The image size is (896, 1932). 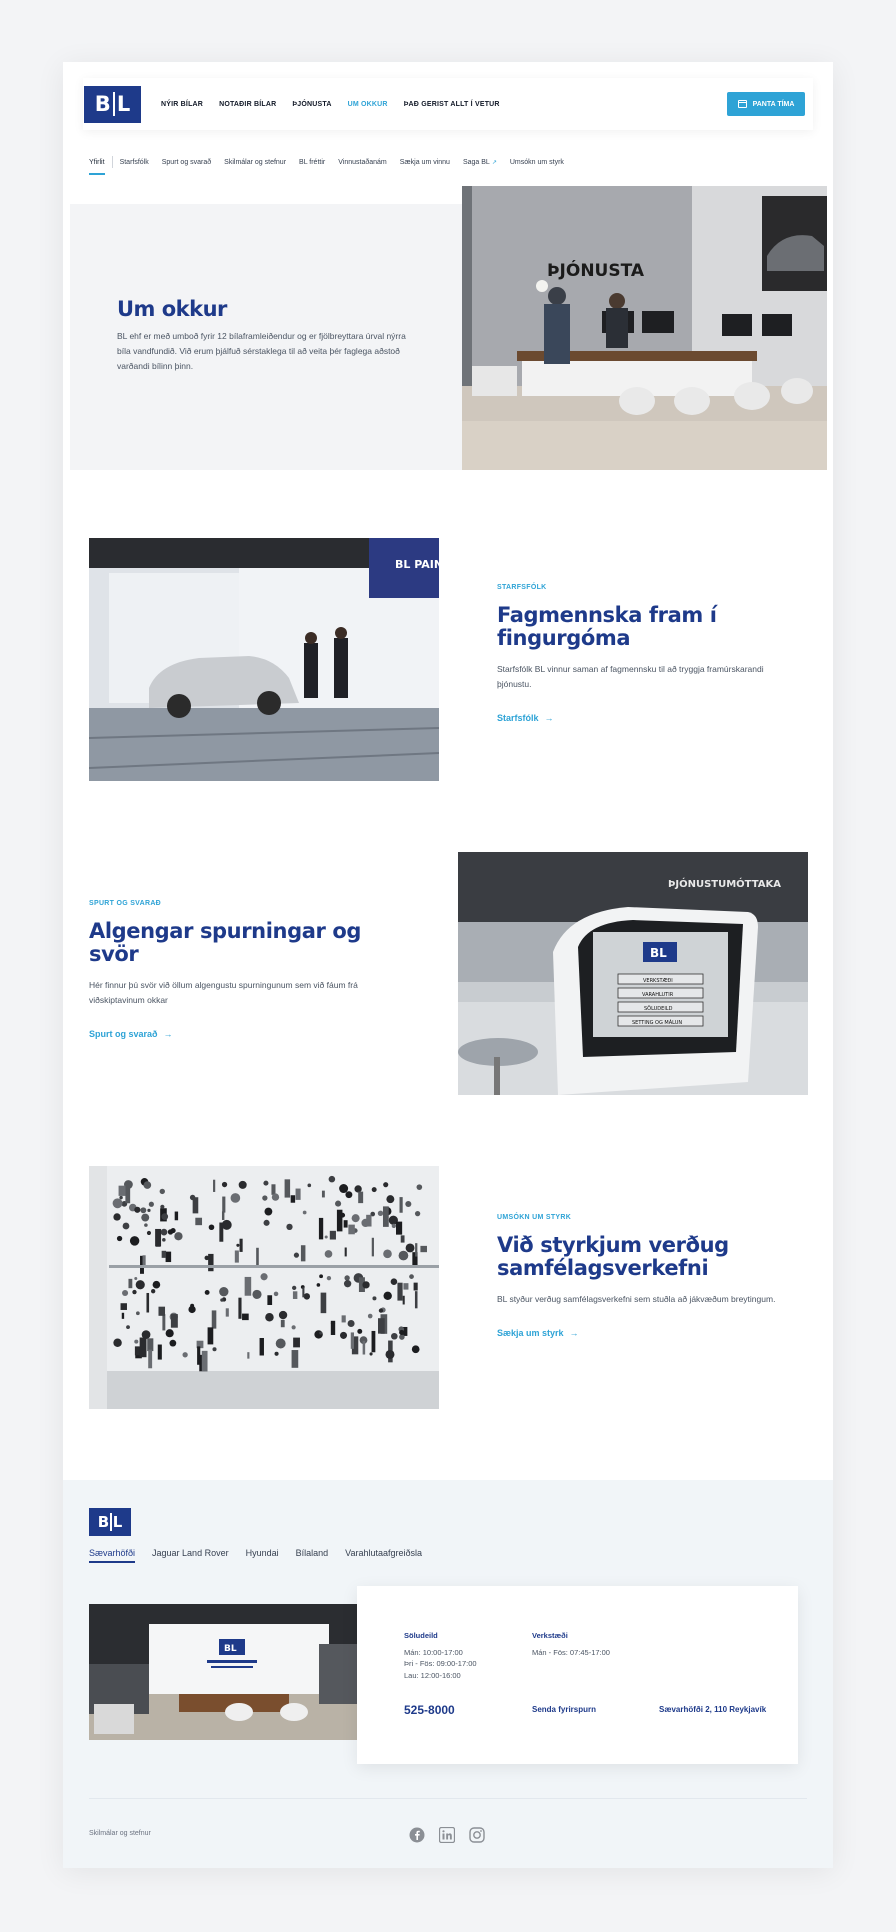 What do you see at coordinates (362, 162) in the screenshot?
I see `subnav-internship: Vinnustaðanám` at bounding box center [362, 162].